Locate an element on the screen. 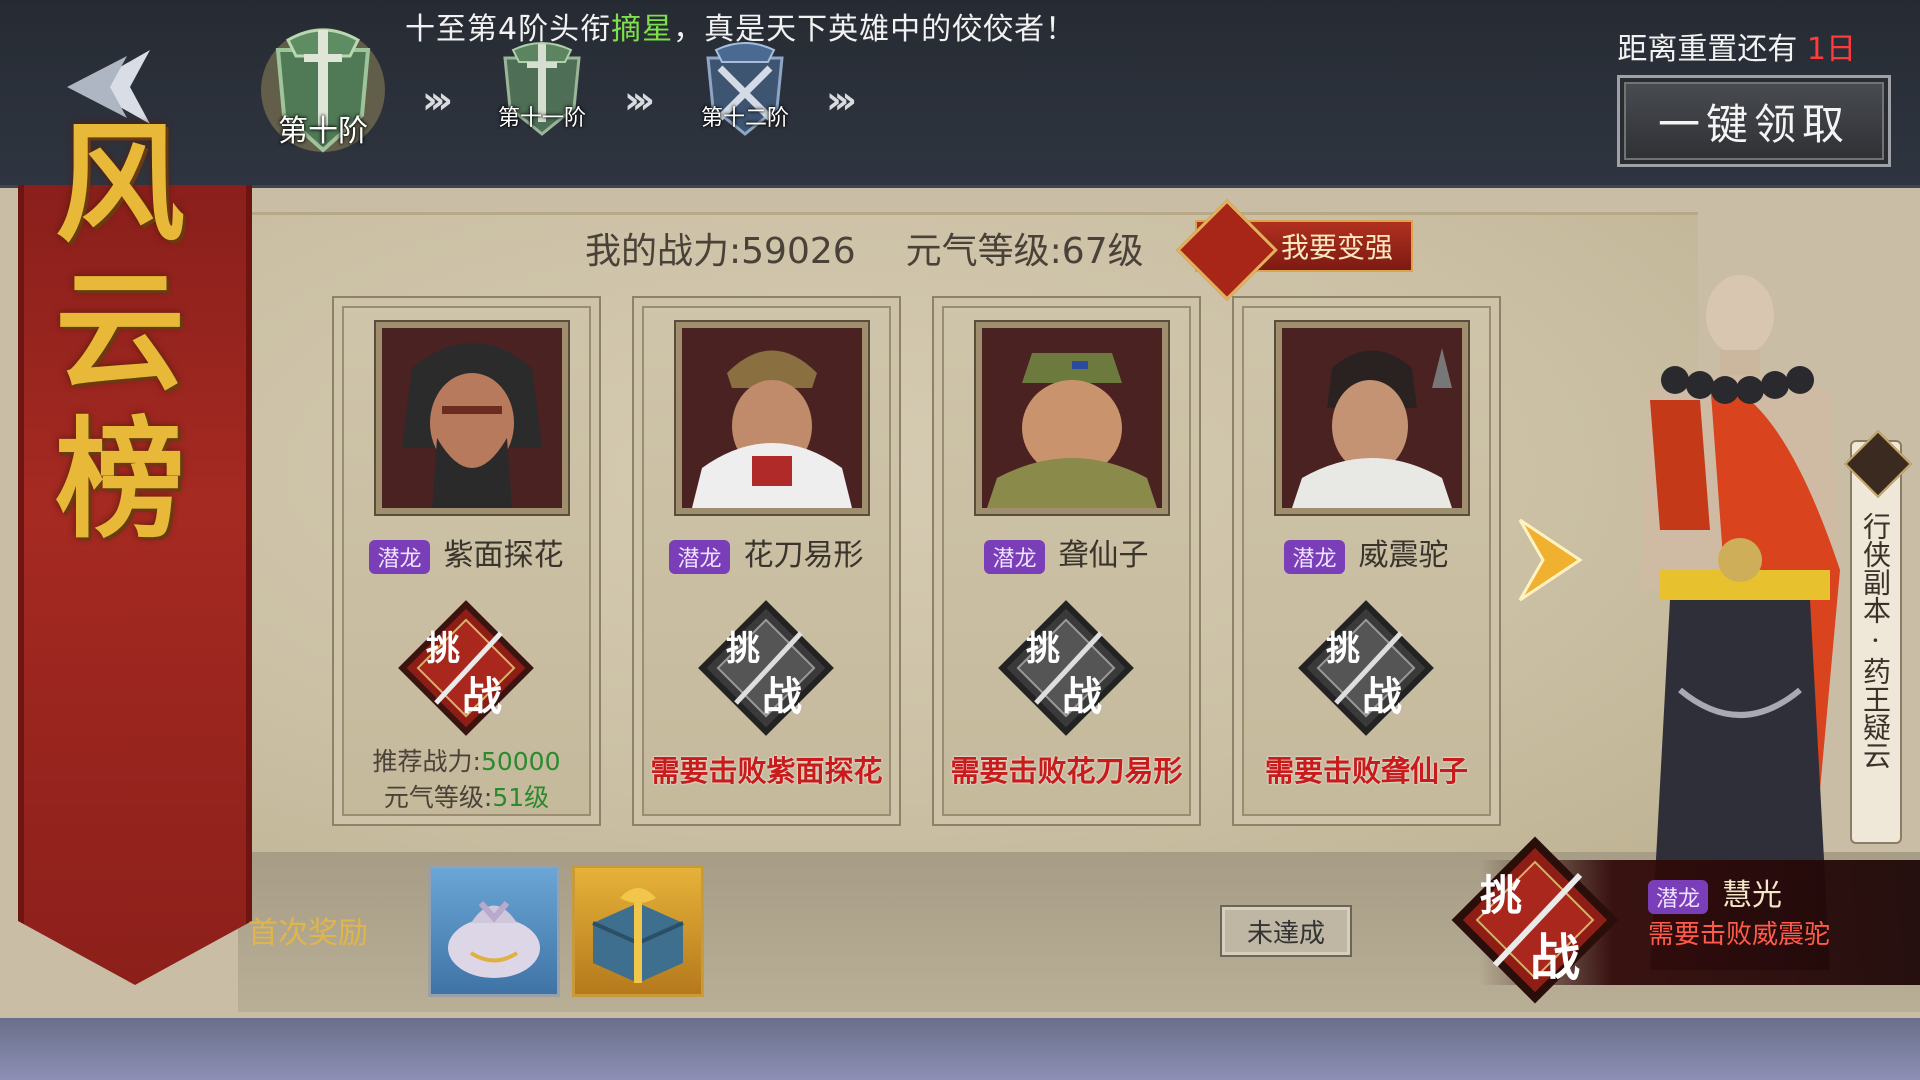 The width and height of the screenshot is (1920, 1080). boss-challenge-button: 挑 战 is located at coordinates (1535, 920).